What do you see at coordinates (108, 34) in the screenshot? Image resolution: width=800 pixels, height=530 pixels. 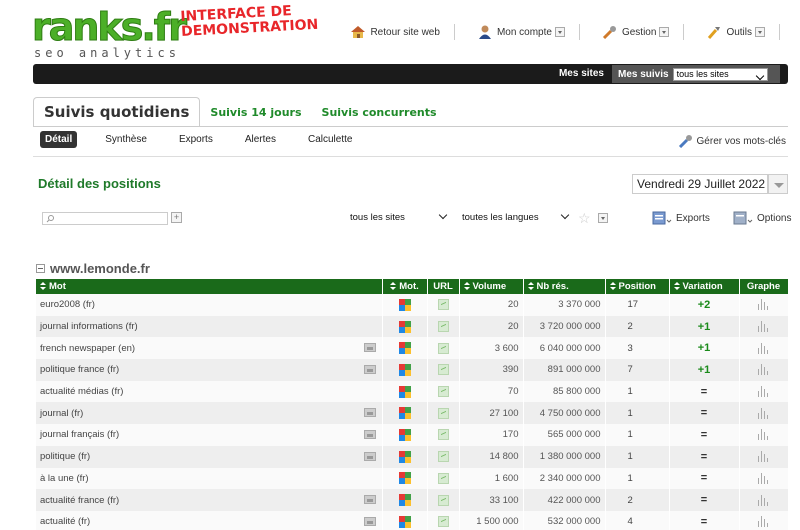 I see `logo: ranks.fr seo analytics` at bounding box center [108, 34].